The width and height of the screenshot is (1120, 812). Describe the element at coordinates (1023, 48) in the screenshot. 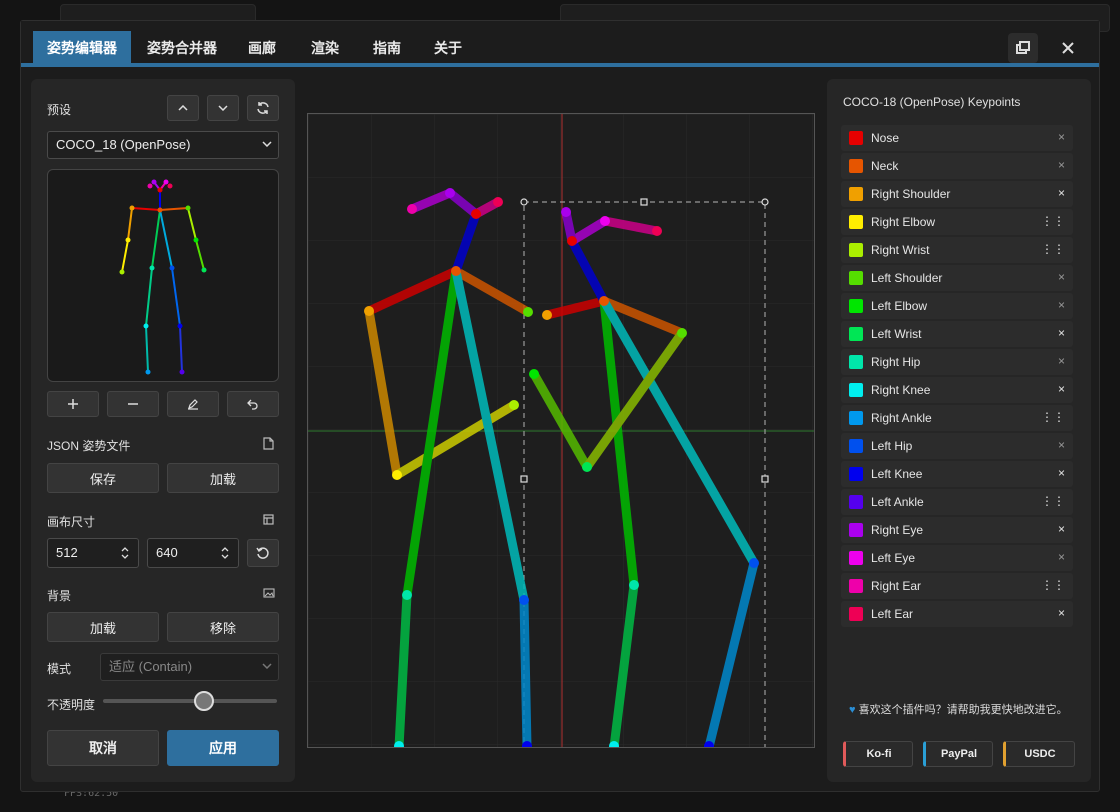

I see `restore-window-button` at that location.